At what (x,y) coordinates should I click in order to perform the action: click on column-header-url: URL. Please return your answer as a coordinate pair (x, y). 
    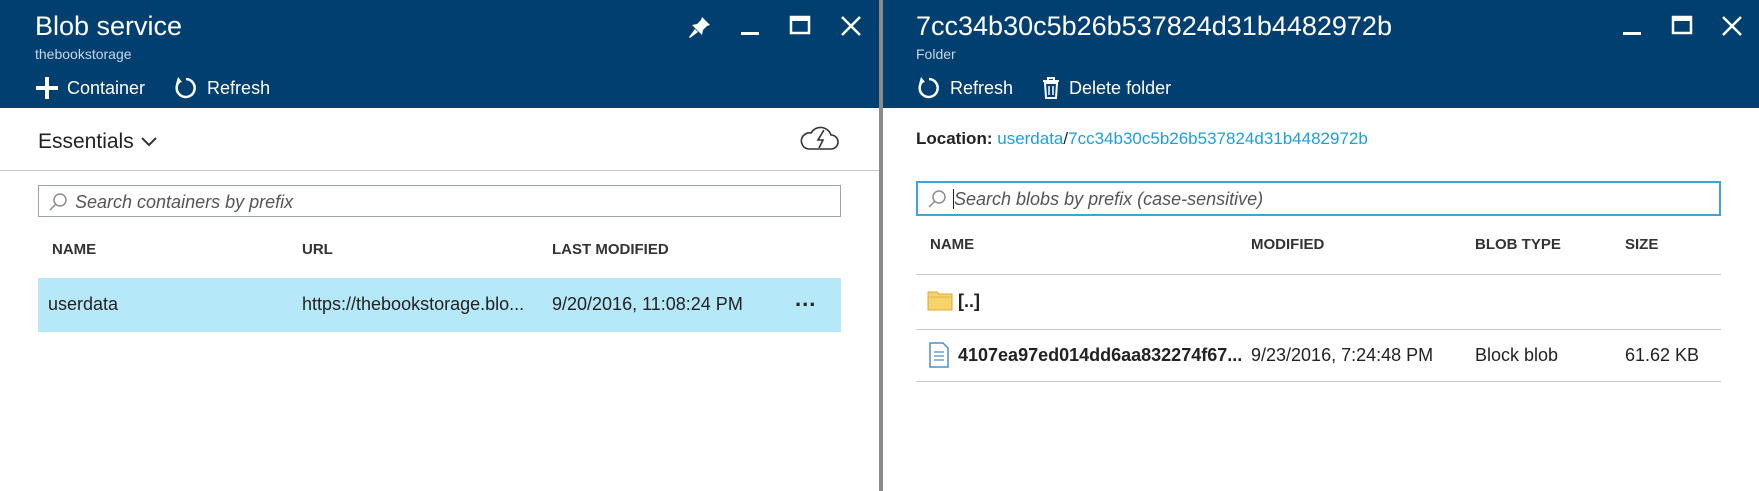
    Looking at the image, I should click on (317, 249).